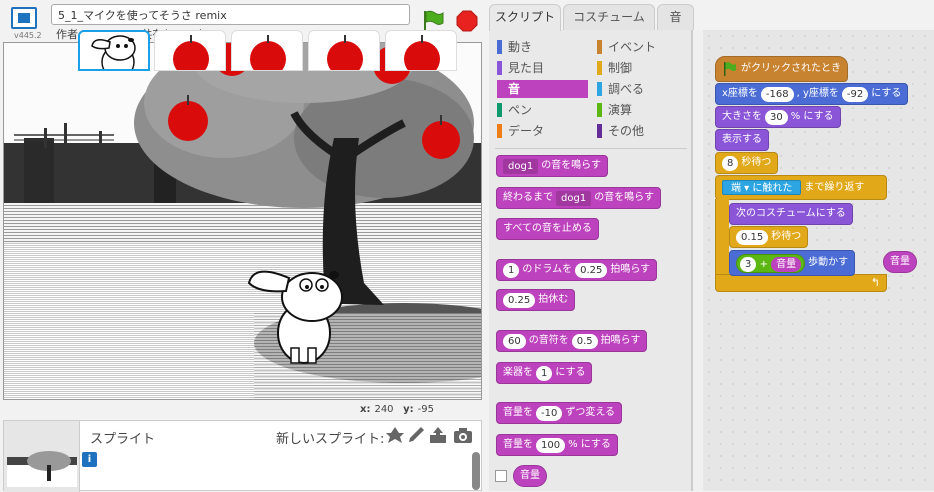 This screenshot has height=492, width=934. What do you see at coordinates (559, 413) in the screenshot?
I see `block-change-volume: 音量を -10 ずつ変える` at bounding box center [559, 413].